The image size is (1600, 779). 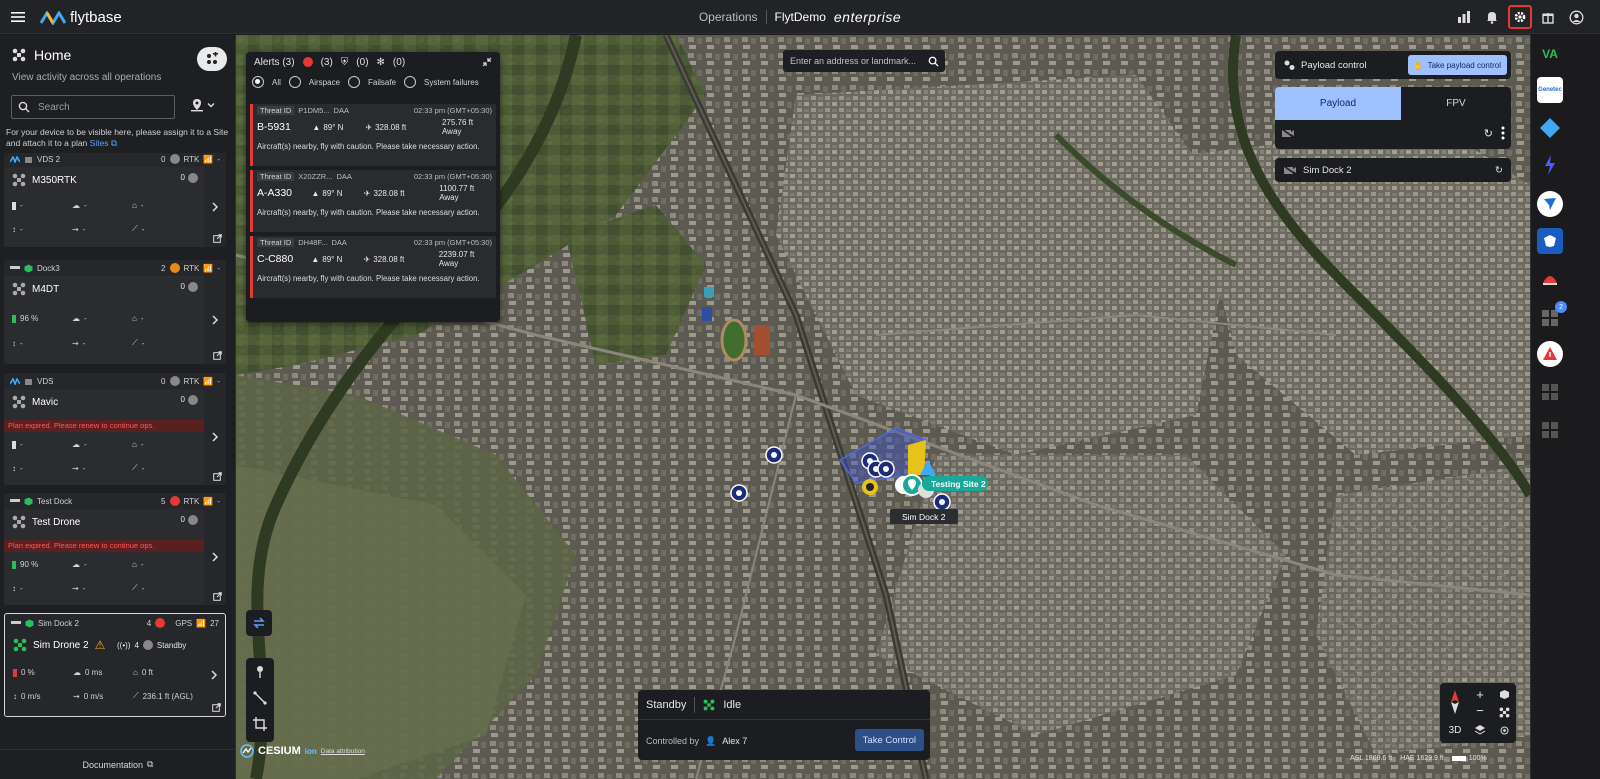 I want to click on location-filter, so click(x=203, y=105).